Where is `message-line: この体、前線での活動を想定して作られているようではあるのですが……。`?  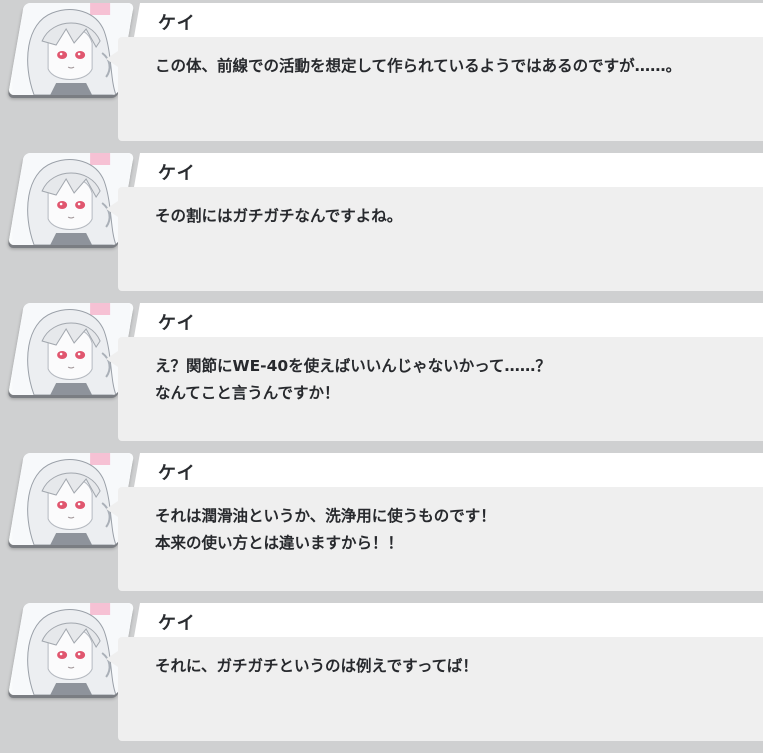 message-line: この体、前線での活動を想定して作られているようではあるのですが……。 is located at coordinates (418, 66).